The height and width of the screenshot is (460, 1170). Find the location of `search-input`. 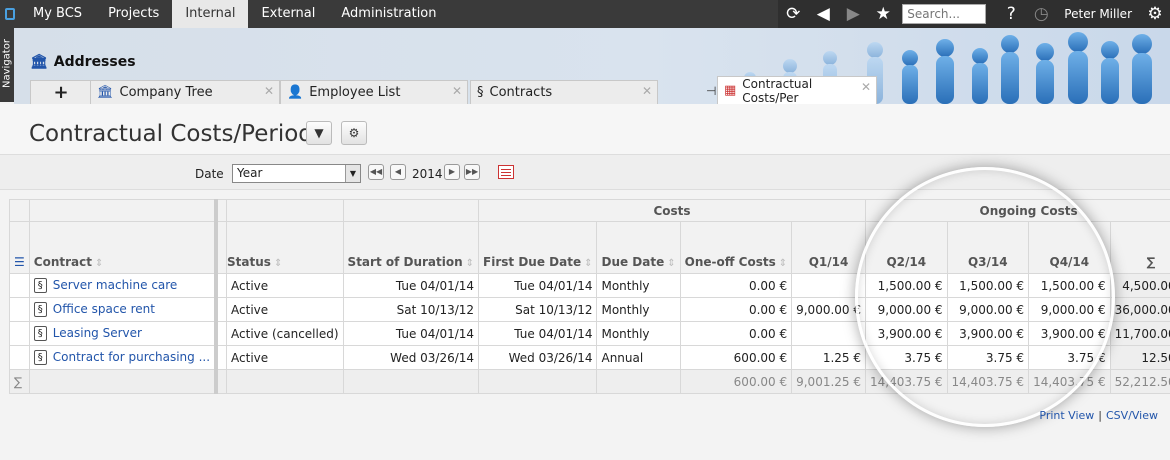

search-input is located at coordinates (944, 14).